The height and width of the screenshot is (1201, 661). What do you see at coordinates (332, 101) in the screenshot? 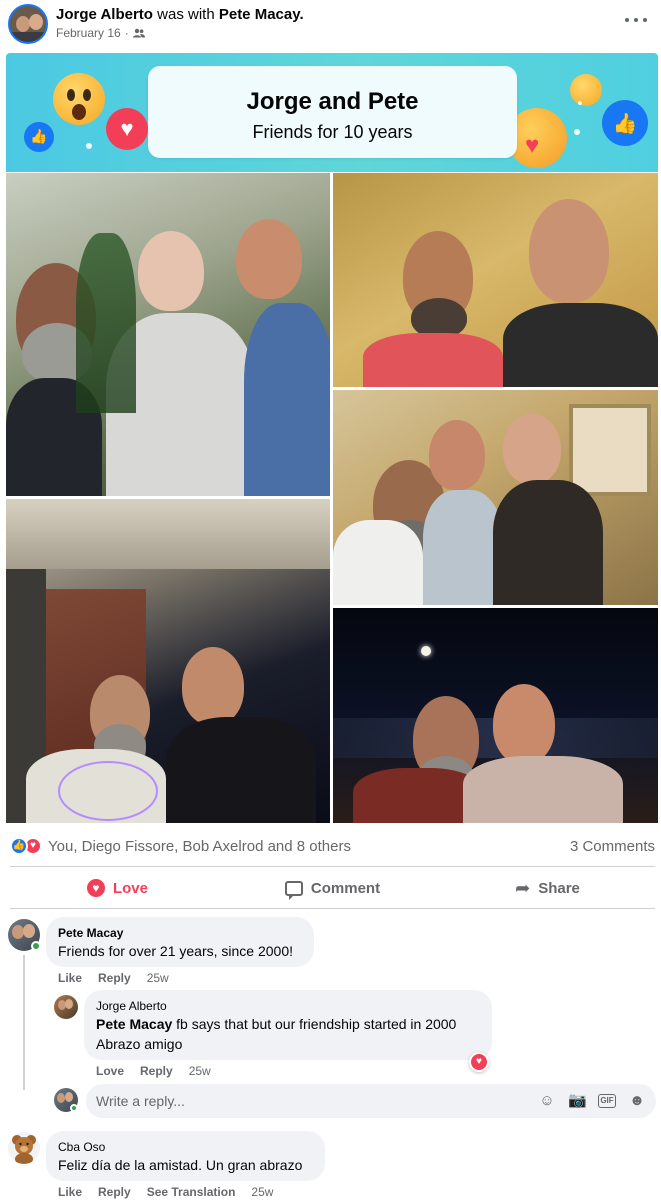
I see `banner-title: Jorge and Pete` at bounding box center [332, 101].